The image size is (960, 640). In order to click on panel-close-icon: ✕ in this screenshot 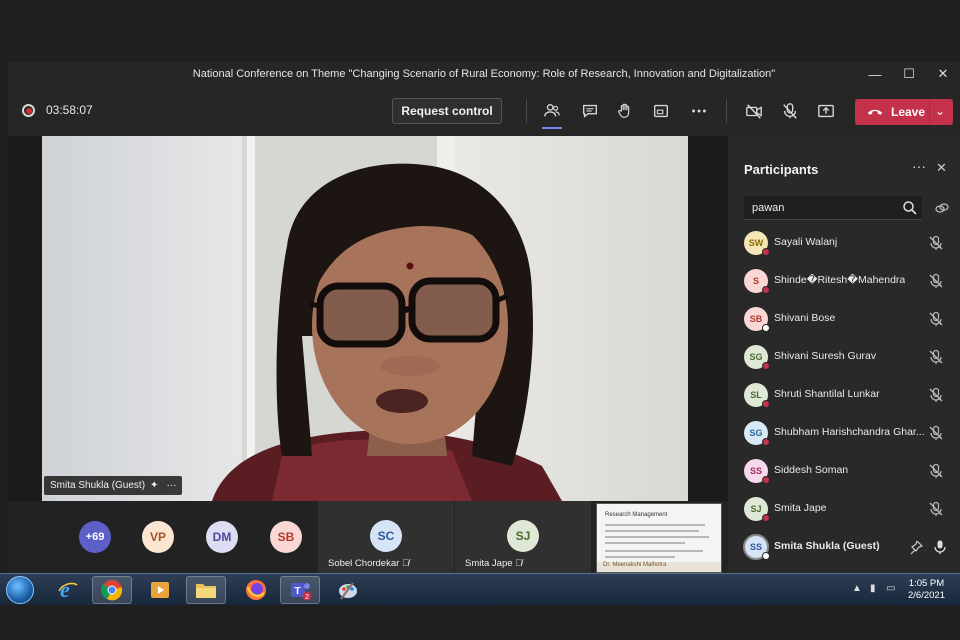, I will do `click(941, 168)`.